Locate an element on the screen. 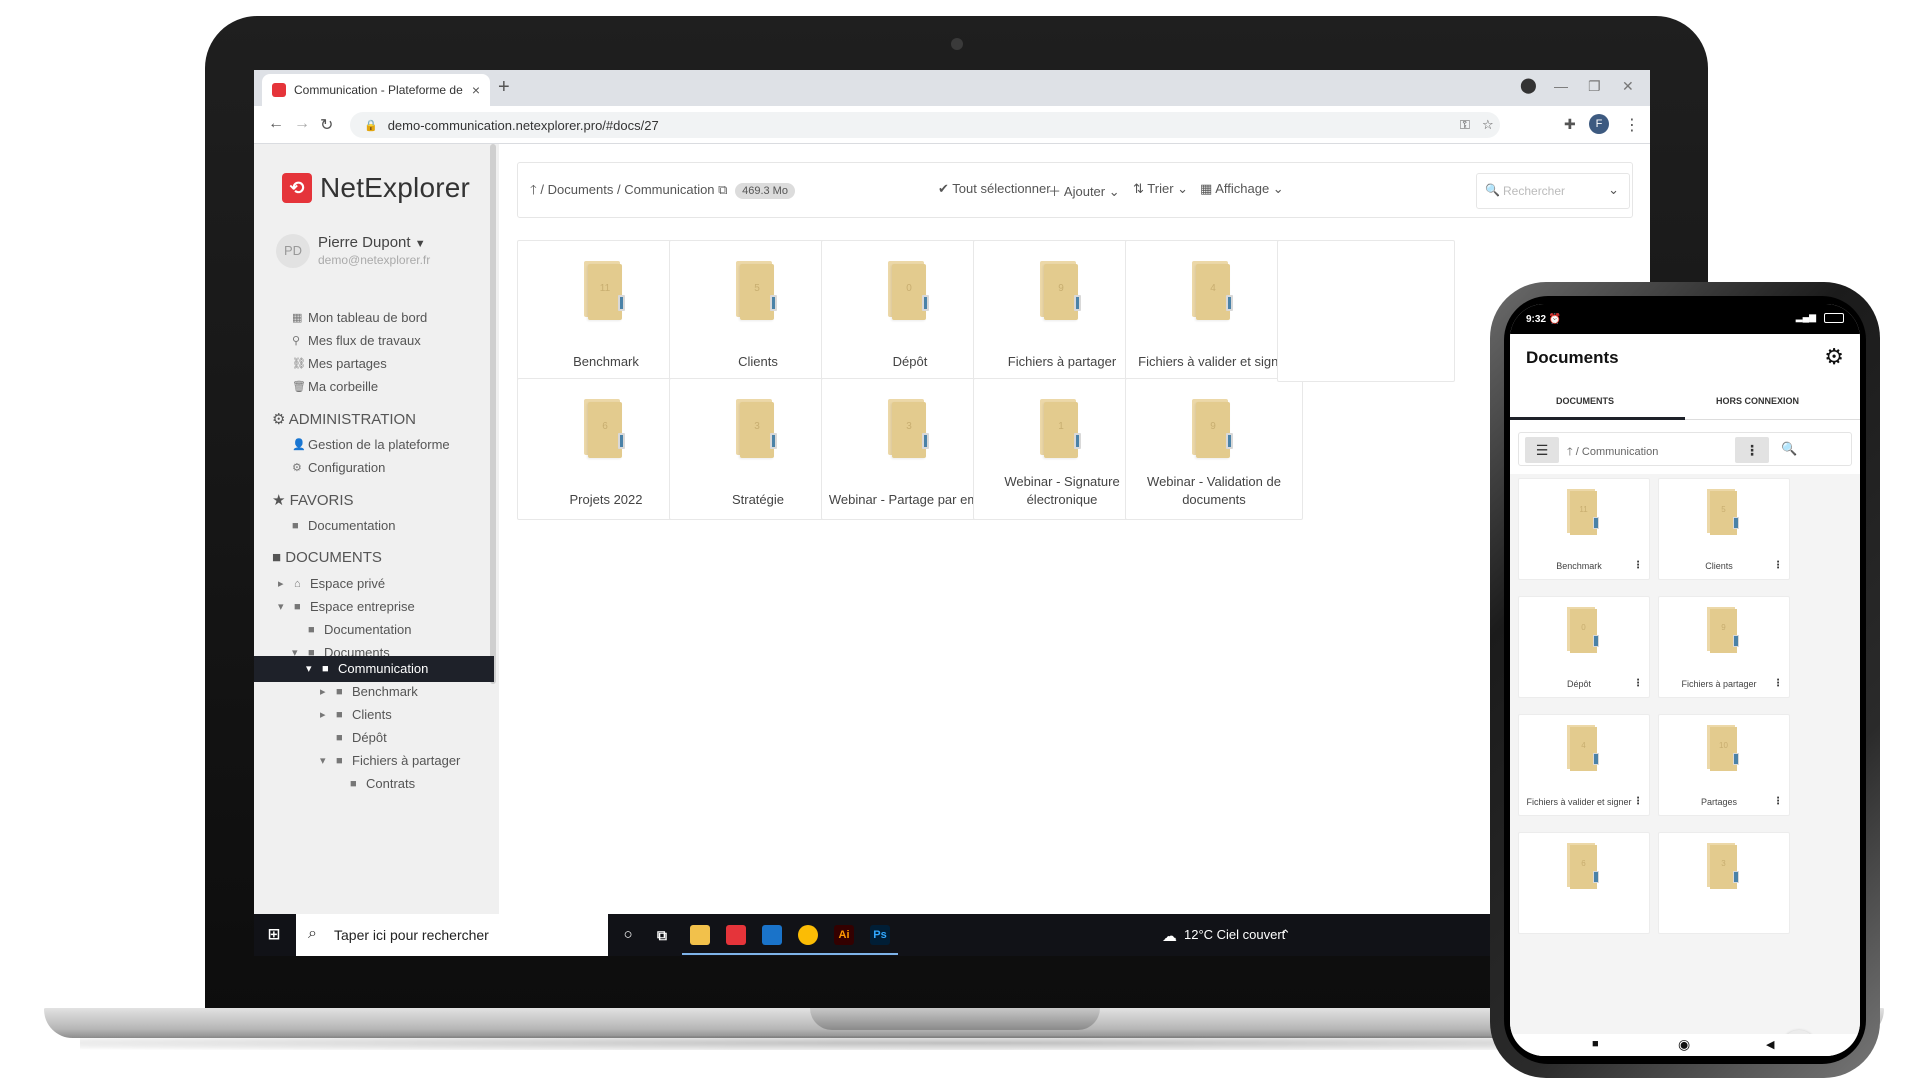 The image size is (1920, 1080). task-view-icon: ⧉ is located at coordinates (662, 935).